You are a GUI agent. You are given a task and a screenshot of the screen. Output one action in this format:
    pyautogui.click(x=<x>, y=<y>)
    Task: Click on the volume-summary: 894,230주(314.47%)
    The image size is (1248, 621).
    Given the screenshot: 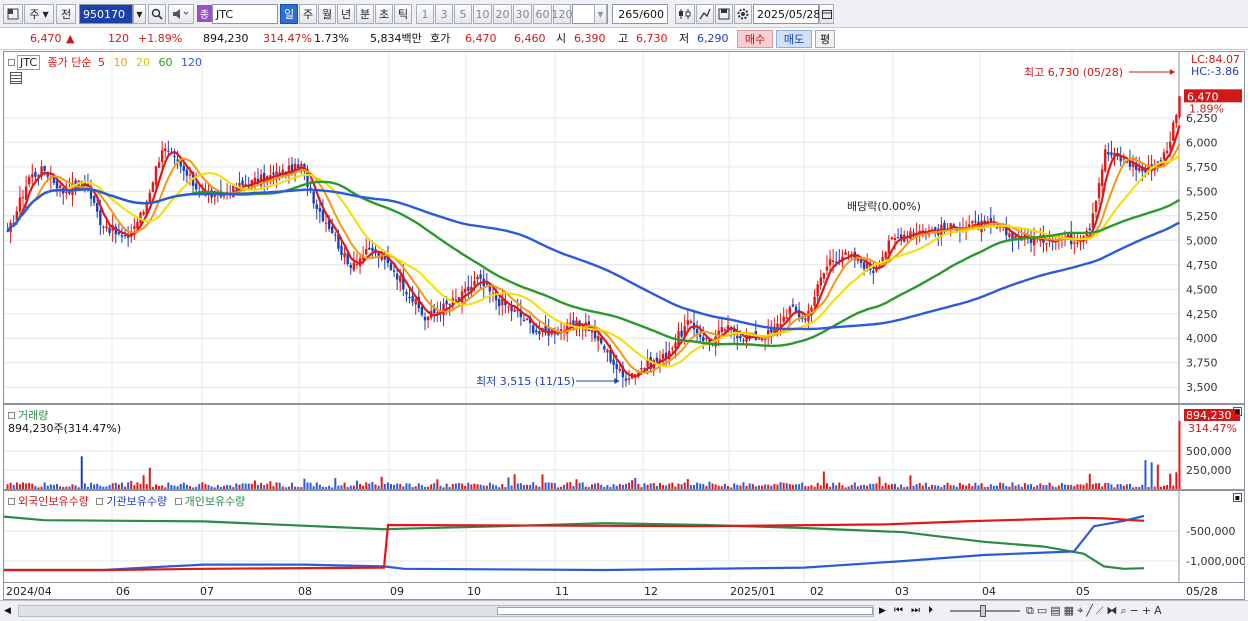 What is the action you would take?
    pyautogui.click(x=65, y=428)
    